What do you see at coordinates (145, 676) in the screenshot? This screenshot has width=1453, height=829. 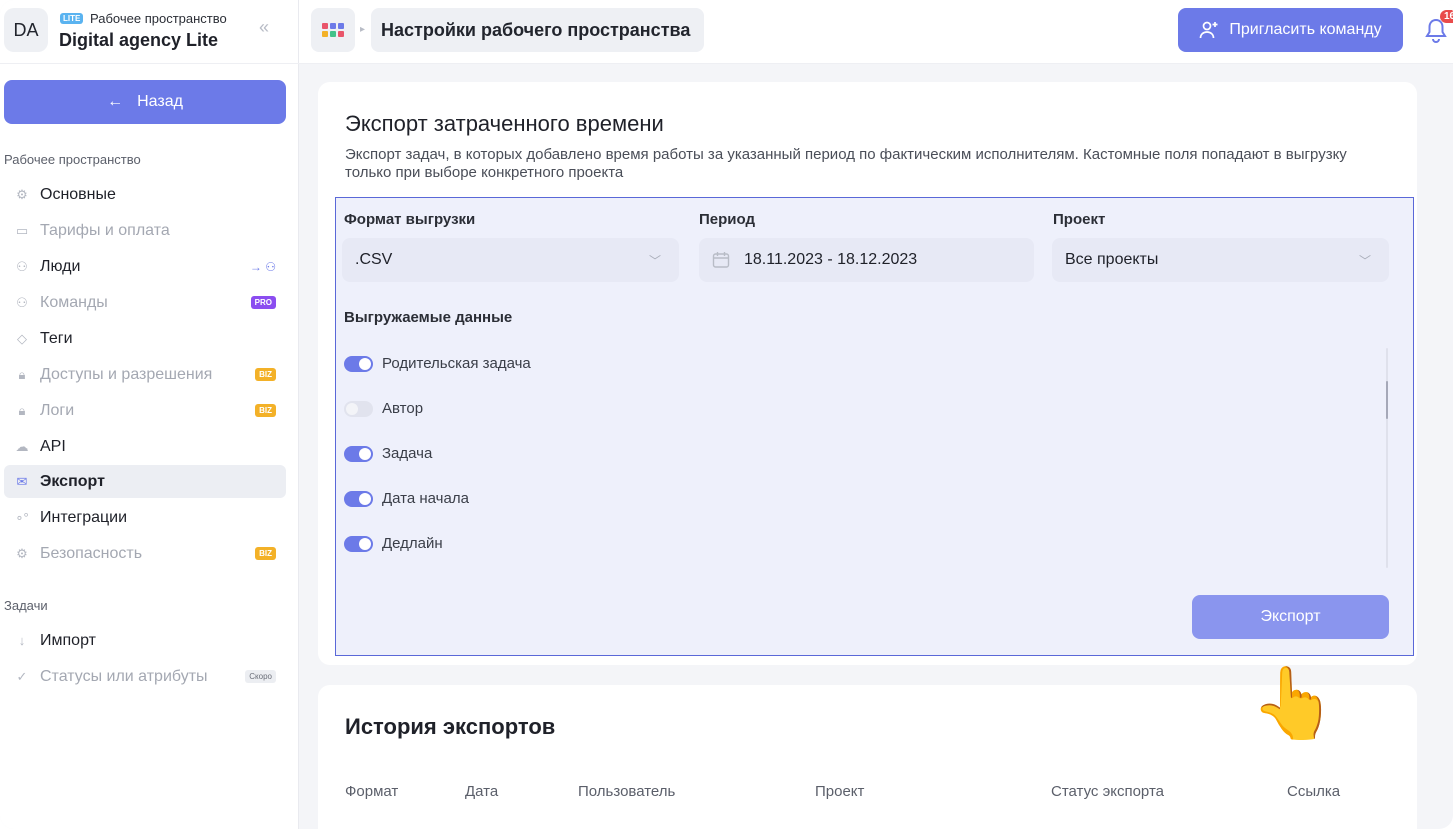 I see `sidebar-item-statuses: ✓ Статусы или атрибуты Скоро` at bounding box center [145, 676].